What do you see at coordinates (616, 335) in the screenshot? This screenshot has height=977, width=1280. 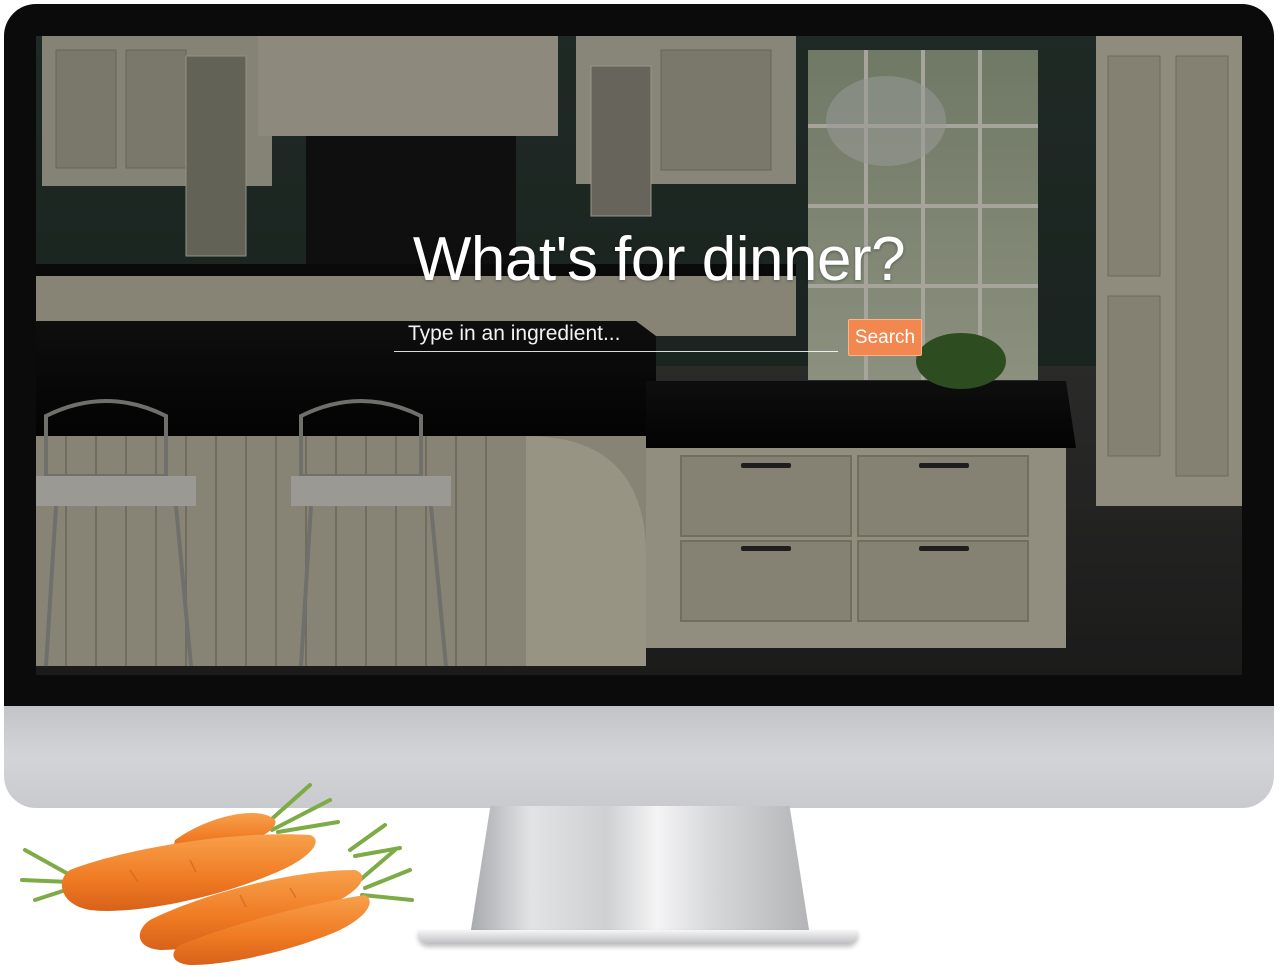 I see `ingredient-search-input` at bounding box center [616, 335].